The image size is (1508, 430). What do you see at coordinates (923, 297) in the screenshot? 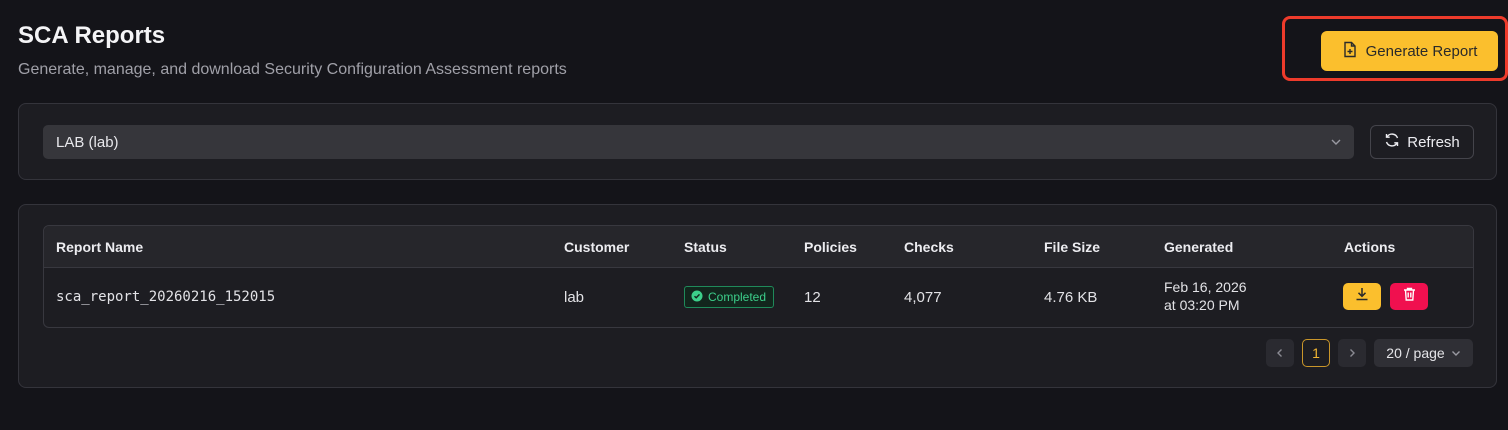
I see `checks-cell: 4,077` at bounding box center [923, 297].